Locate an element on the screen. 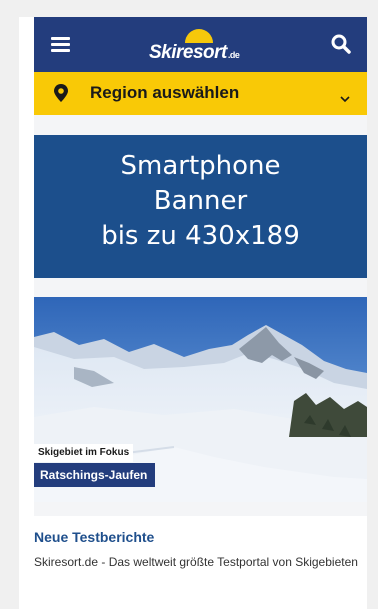 This screenshot has width=378, height=609. region-select: Region auswählen is located at coordinates (200, 93).